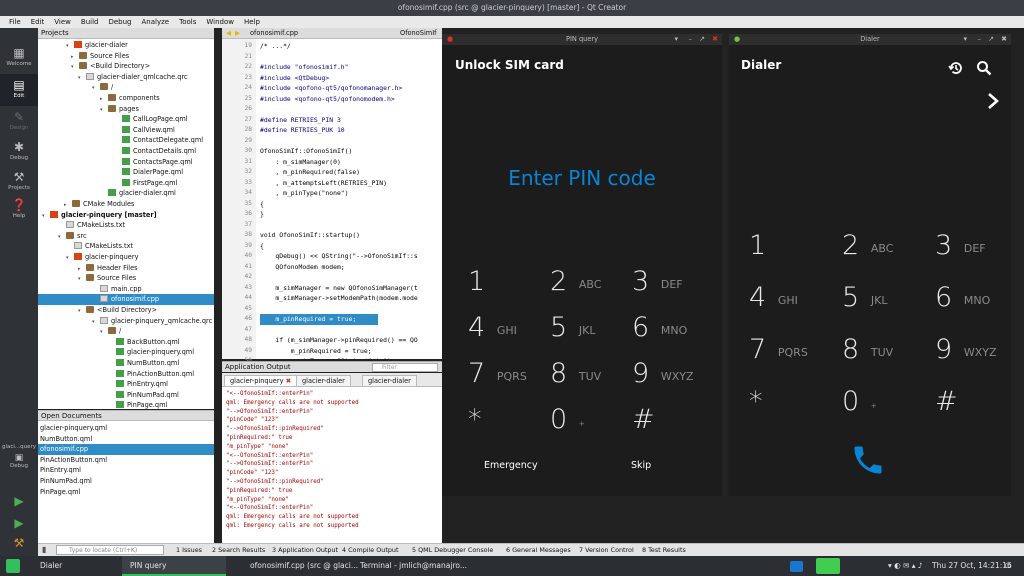 The image size is (1024, 576). Describe the element at coordinates (585, 286) in the screenshot. I see `key-2: 2 ABC` at that location.